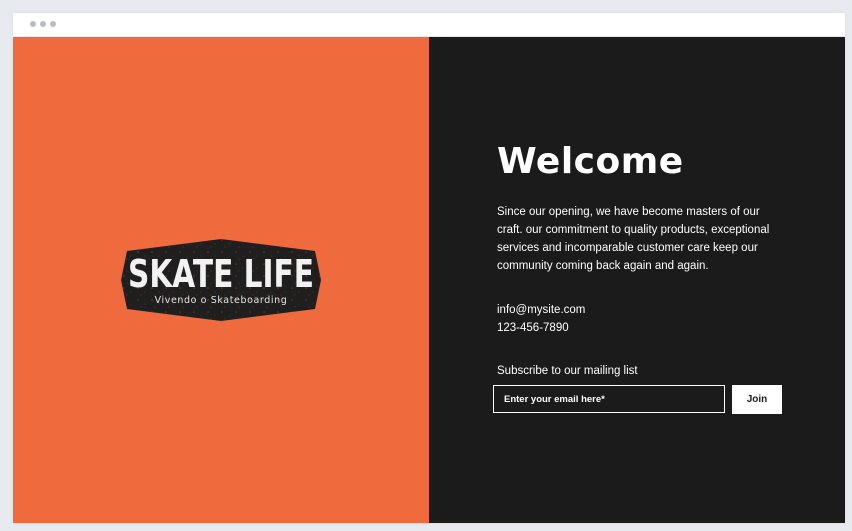 Image resolution: width=852 pixels, height=531 pixels. What do you see at coordinates (533, 328) in the screenshot?
I see `contact-phone: 123-456-7890` at bounding box center [533, 328].